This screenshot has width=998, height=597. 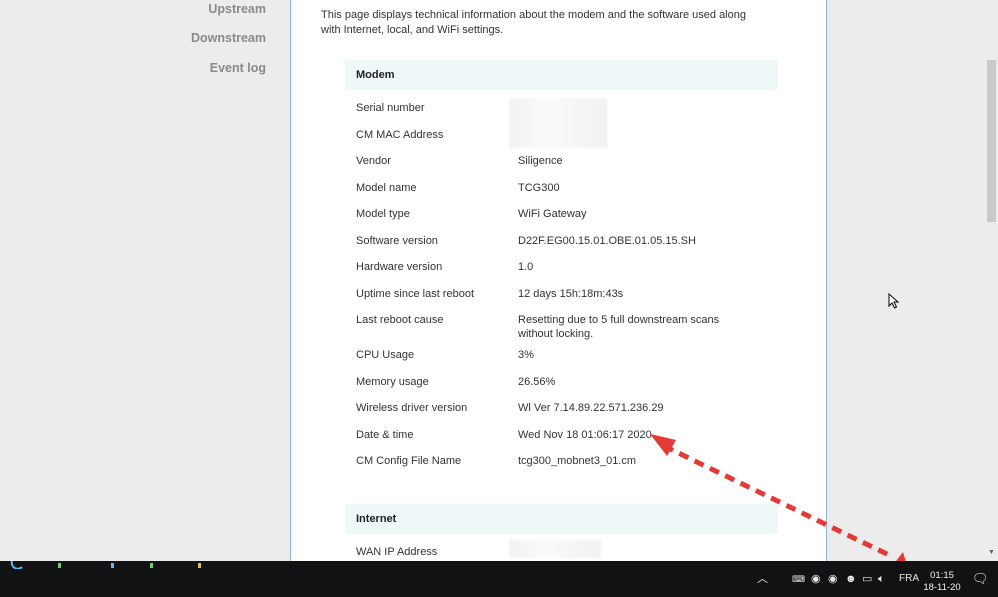 What do you see at coordinates (397, 552) in the screenshot?
I see `wan-ip-address-label: WAN IP Address` at bounding box center [397, 552].